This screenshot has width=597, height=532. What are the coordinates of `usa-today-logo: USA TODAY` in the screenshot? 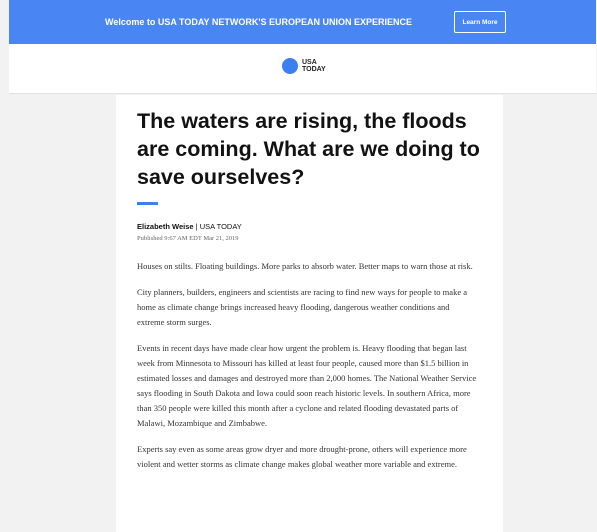 It's located at (304, 66).